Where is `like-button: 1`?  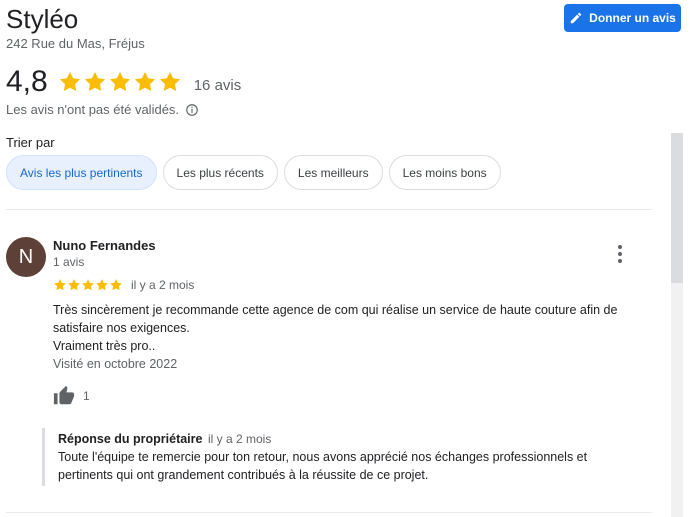
like-button: 1 is located at coordinates (71, 396).